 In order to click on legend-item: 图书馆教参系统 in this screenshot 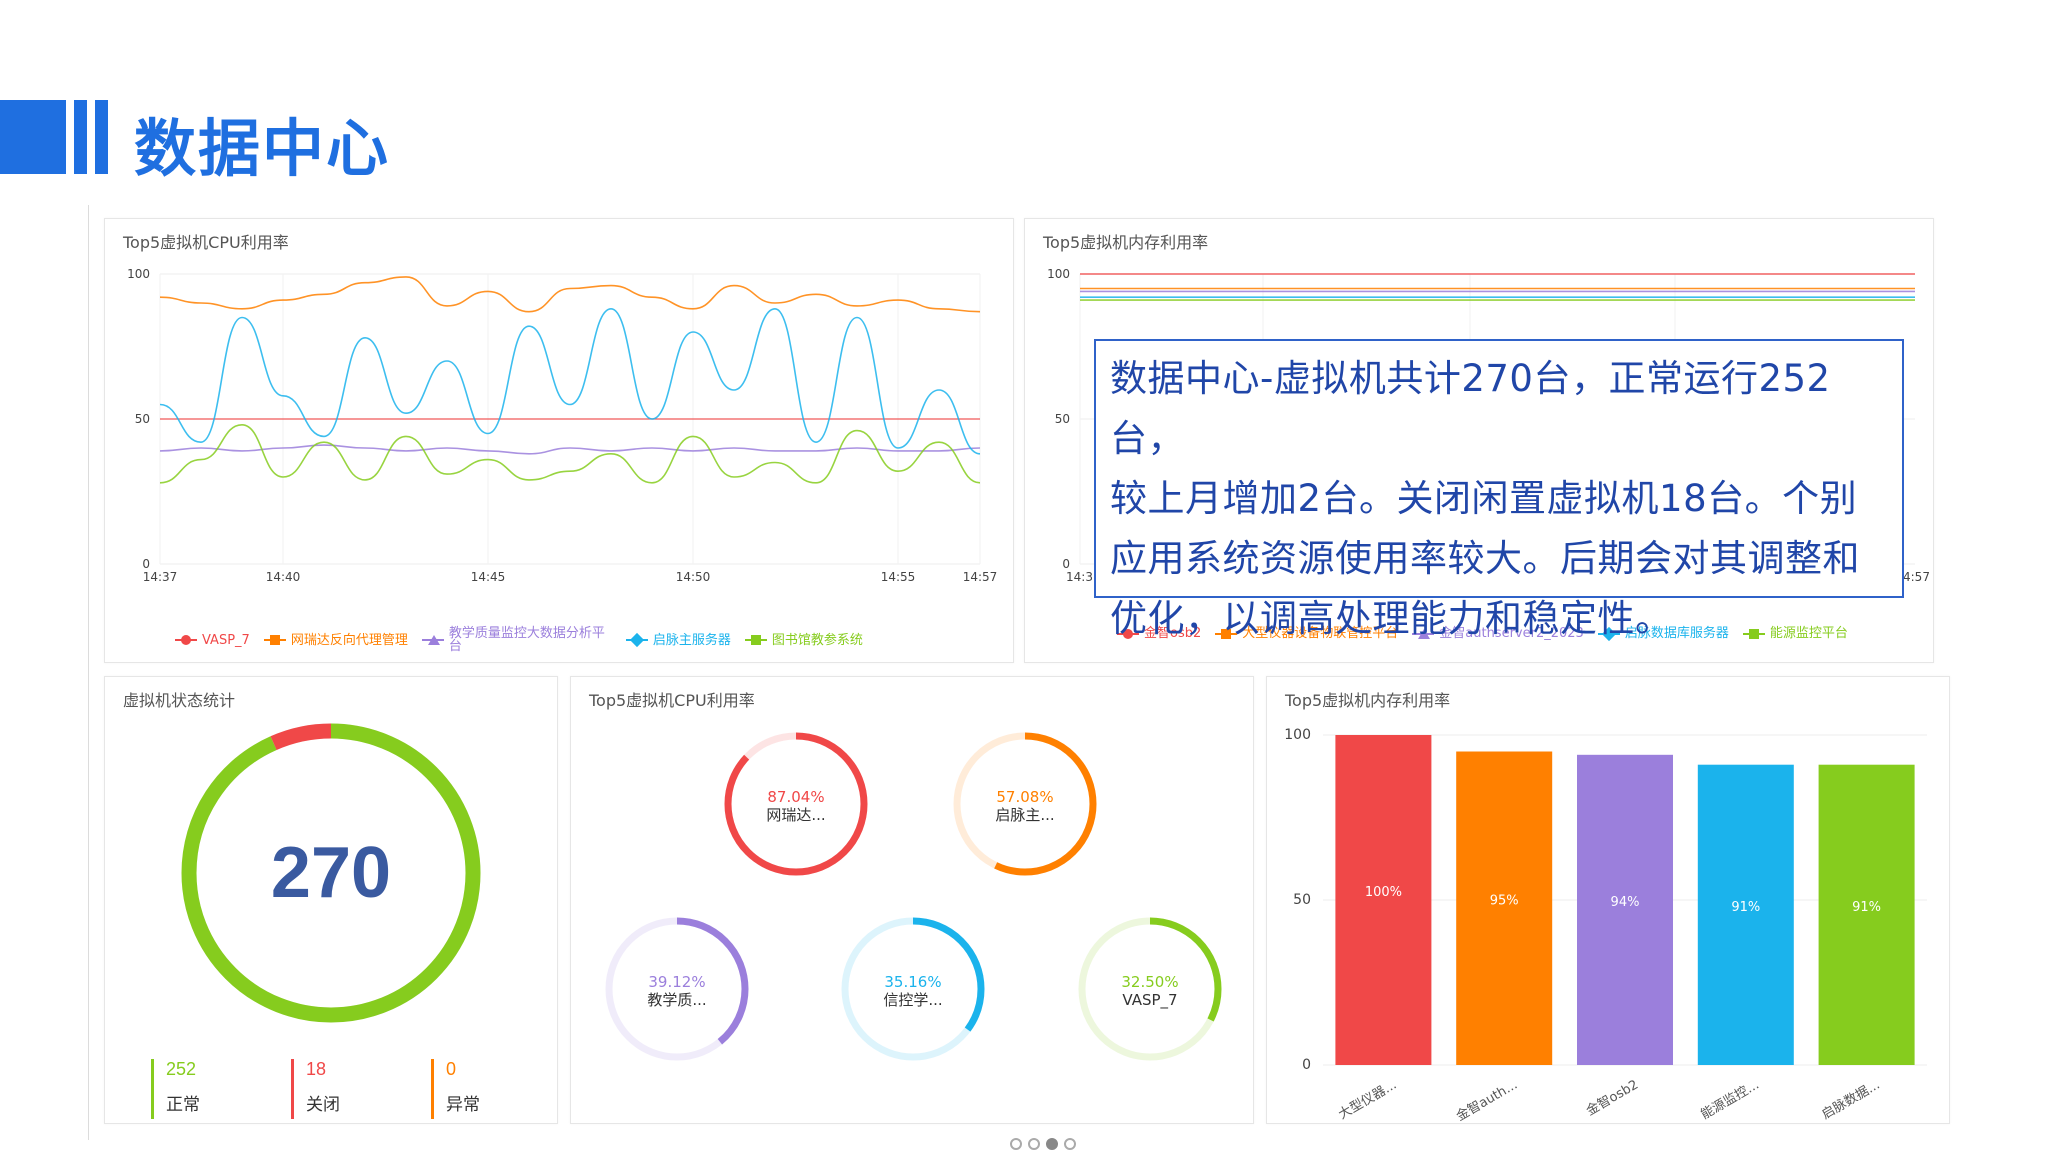, I will do `click(803, 640)`.